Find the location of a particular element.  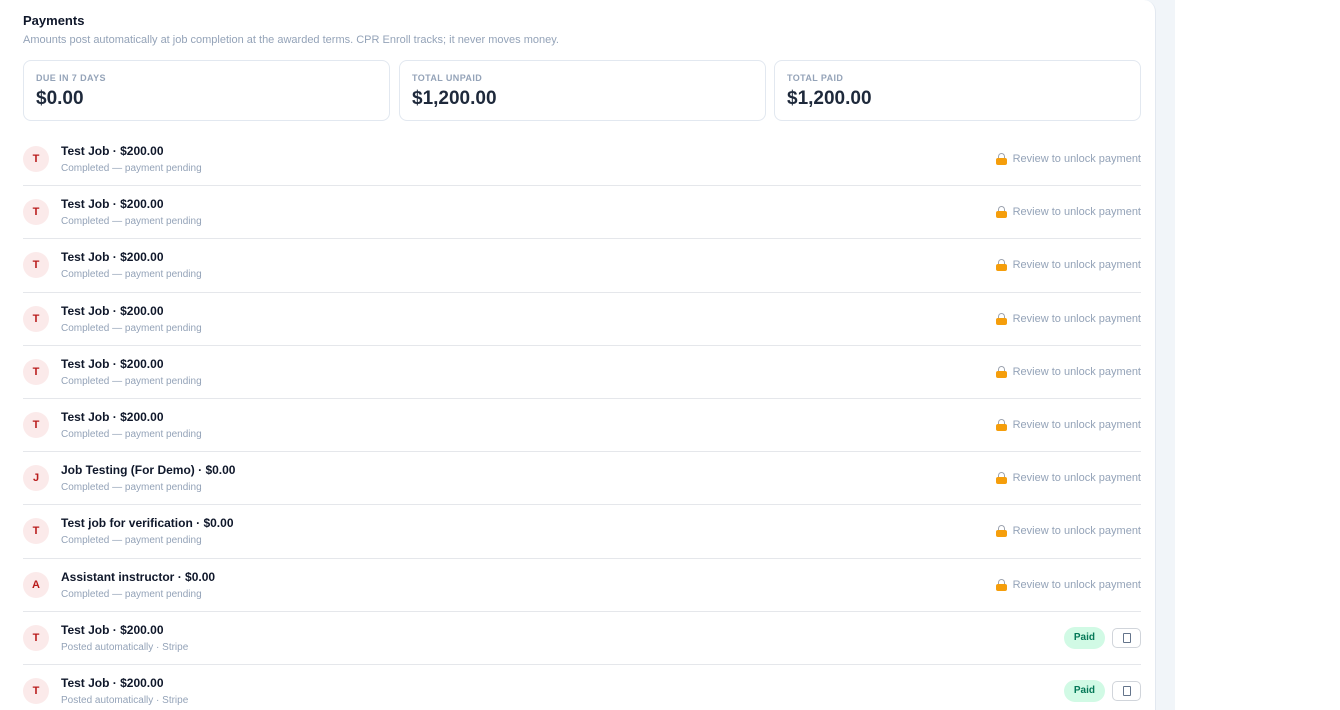

payment-title: Assistant instructor · $0.00 is located at coordinates (138, 576).